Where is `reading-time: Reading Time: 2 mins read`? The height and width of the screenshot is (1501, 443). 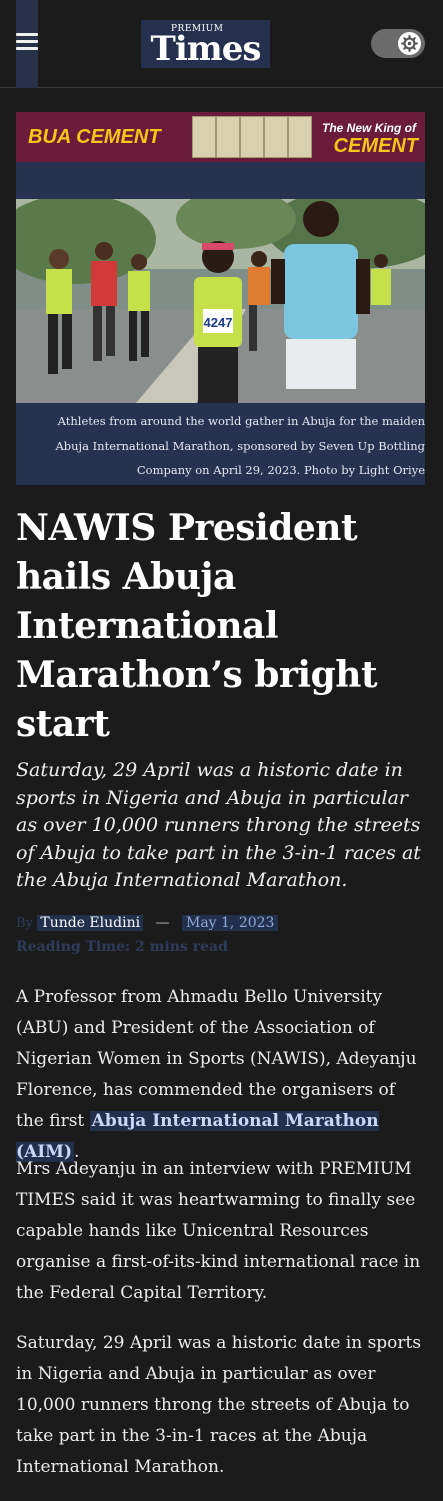 reading-time: Reading Time: 2 mins read is located at coordinates (122, 947).